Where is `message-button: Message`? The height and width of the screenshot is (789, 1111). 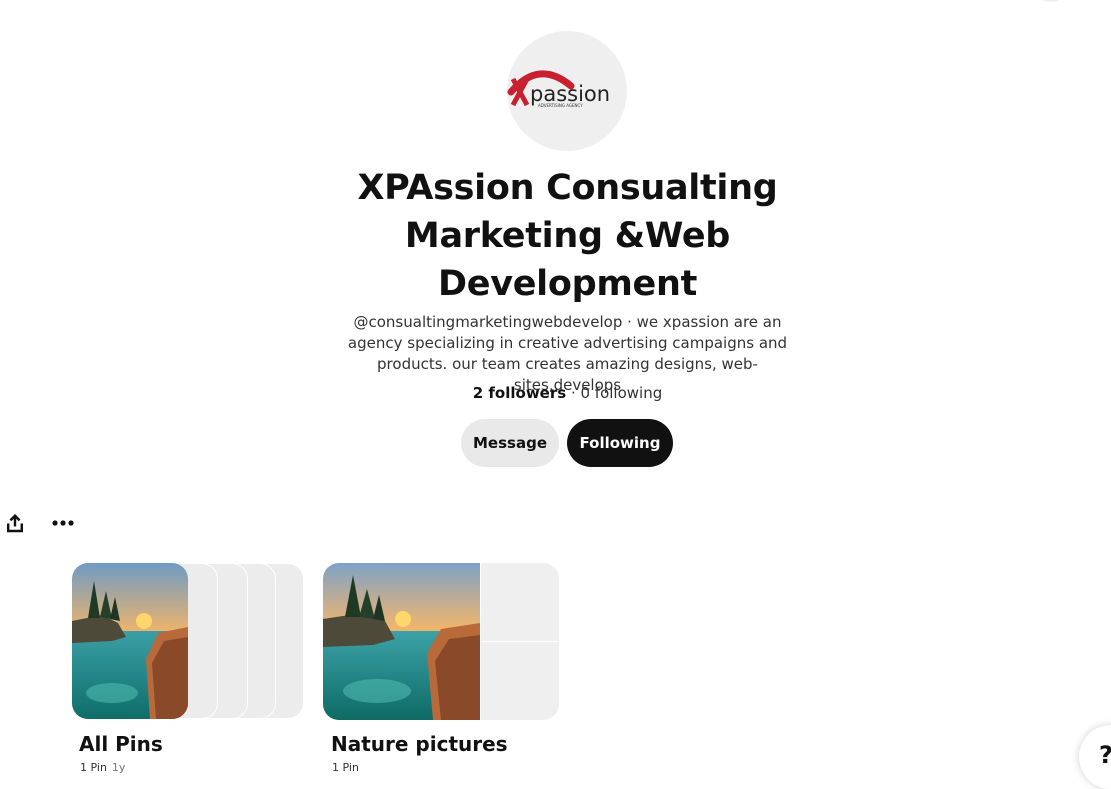
message-button: Message is located at coordinates (510, 443).